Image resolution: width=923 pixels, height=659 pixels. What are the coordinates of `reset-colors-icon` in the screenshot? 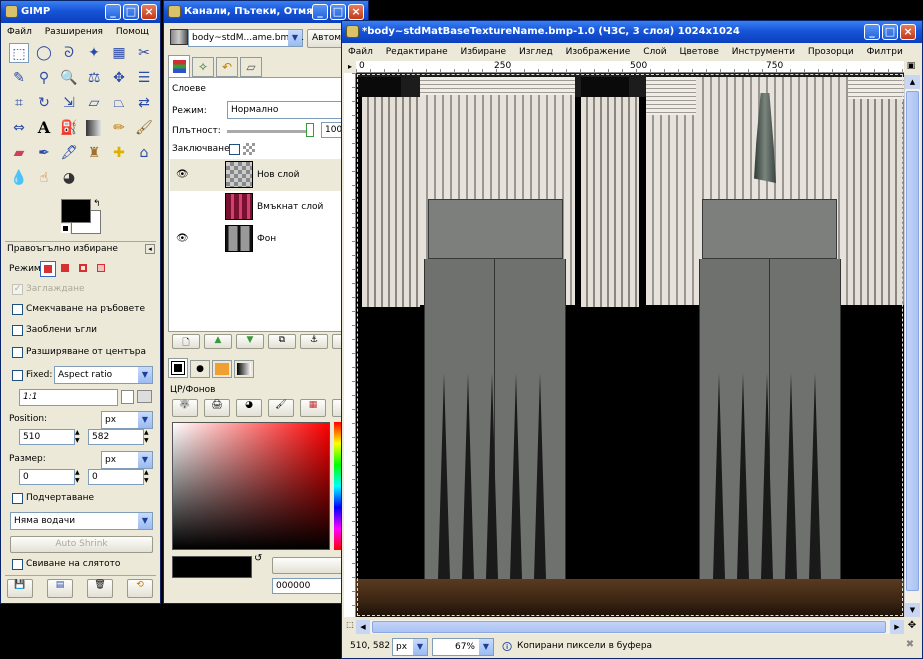 It's located at (65, 228).